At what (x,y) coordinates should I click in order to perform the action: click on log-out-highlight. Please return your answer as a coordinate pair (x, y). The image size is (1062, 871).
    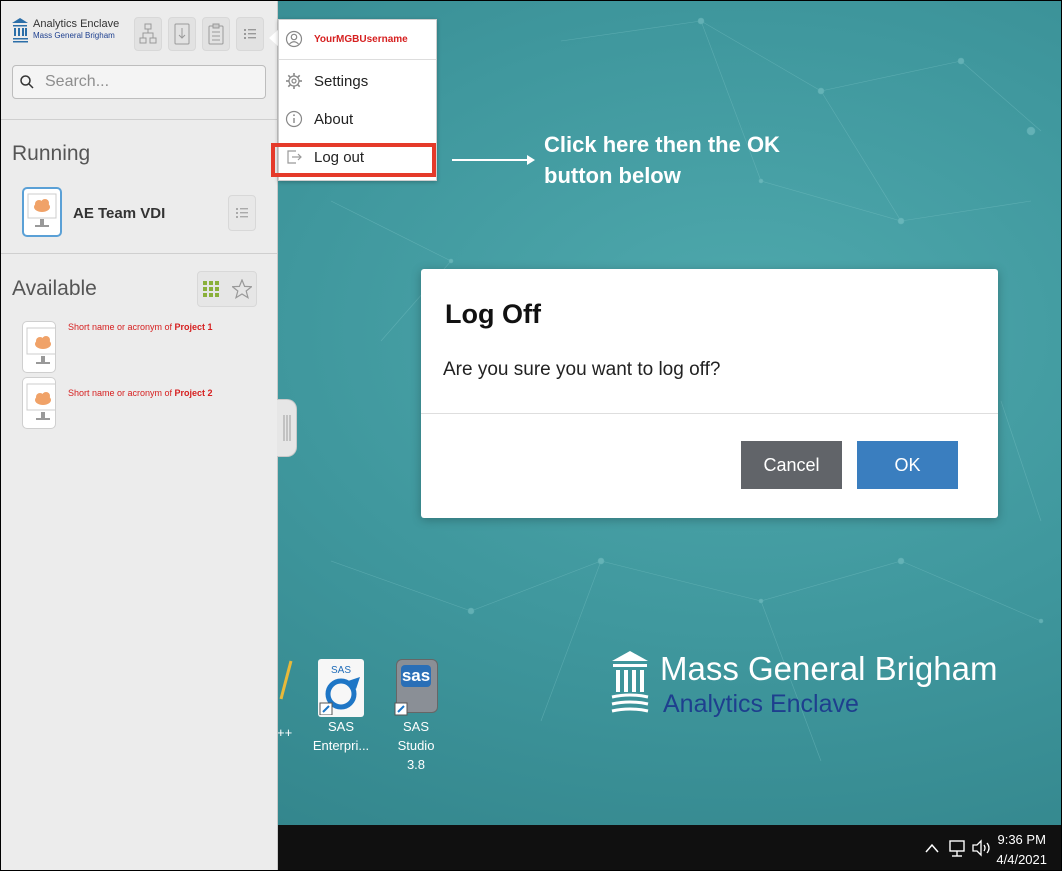
    Looking at the image, I should click on (353, 160).